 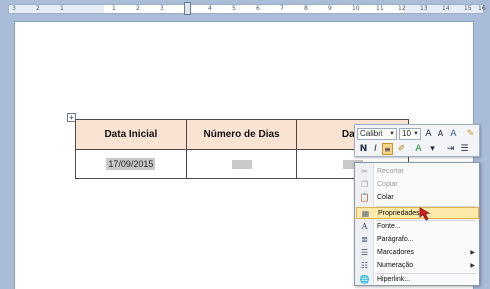 What do you see at coordinates (482, 8) in the screenshot?
I see `ruler-number: 16` at bounding box center [482, 8].